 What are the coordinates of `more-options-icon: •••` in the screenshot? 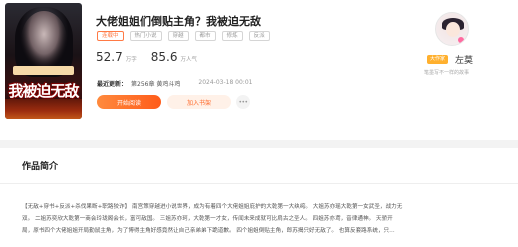 It's located at (243, 102).